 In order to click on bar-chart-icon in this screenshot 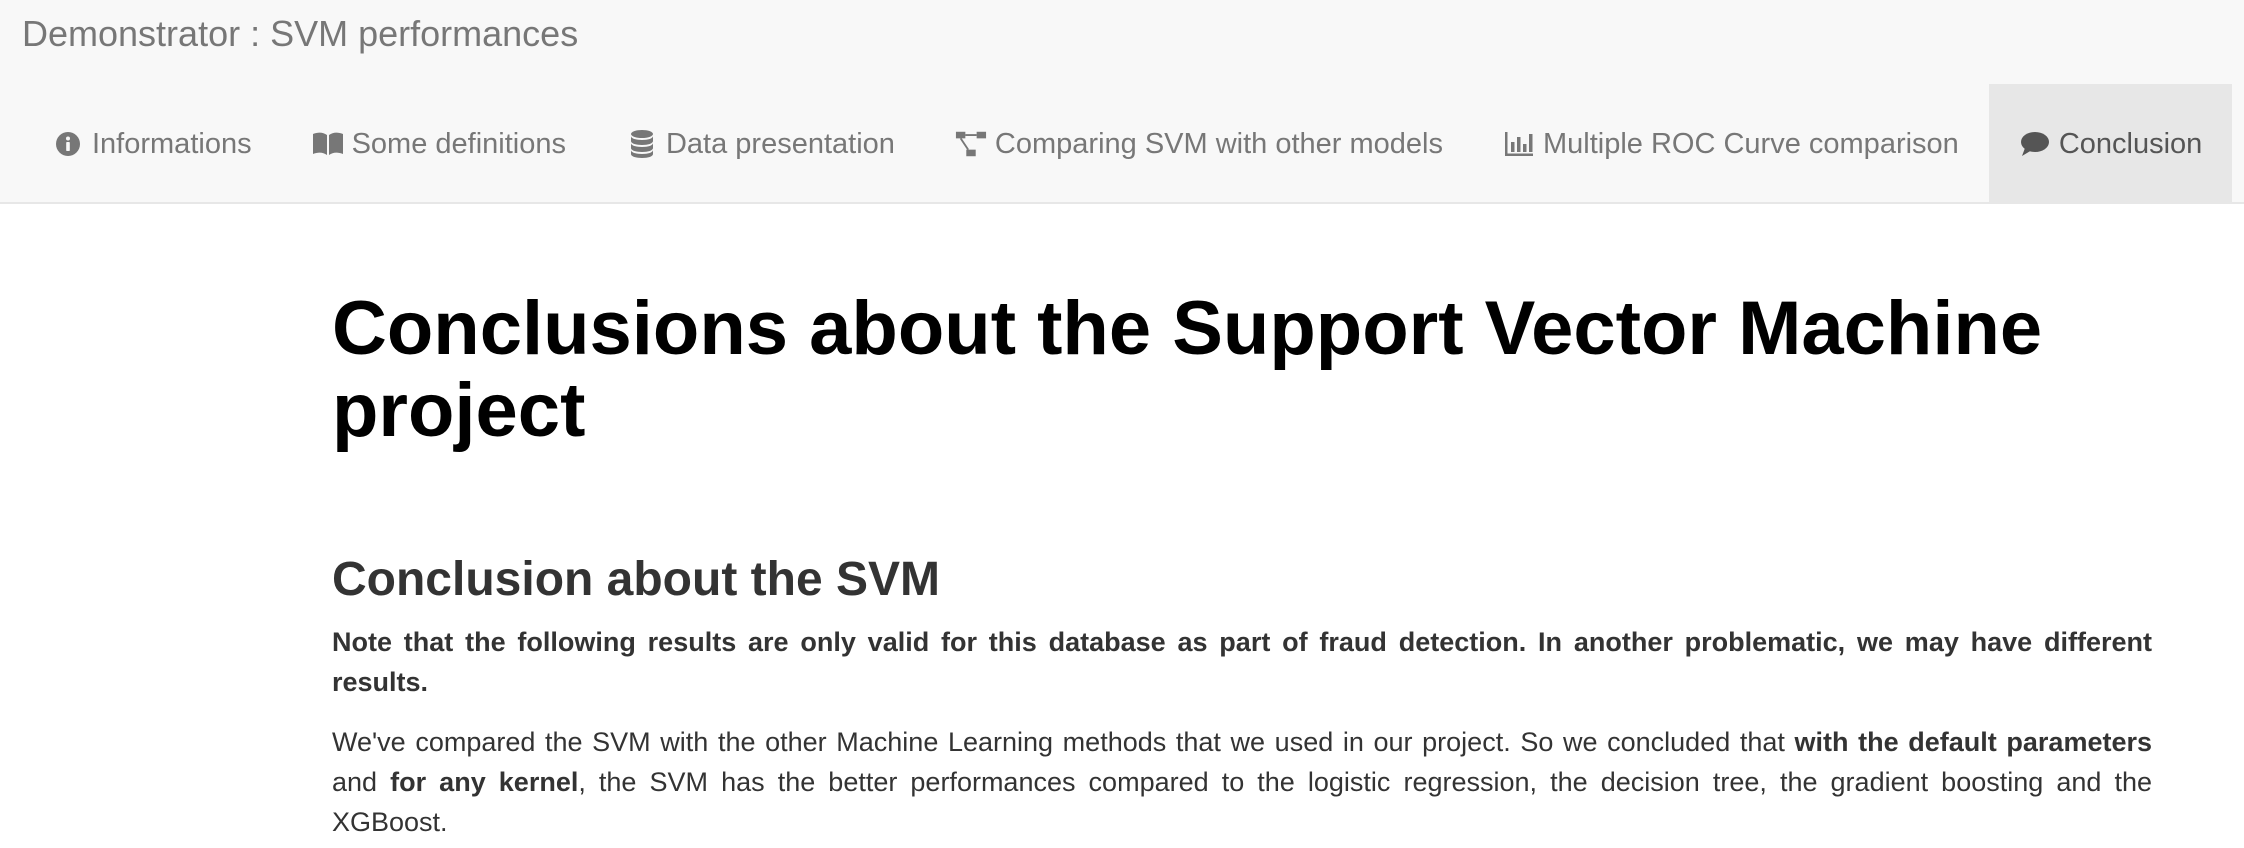, I will do `click(1519, 144)`.